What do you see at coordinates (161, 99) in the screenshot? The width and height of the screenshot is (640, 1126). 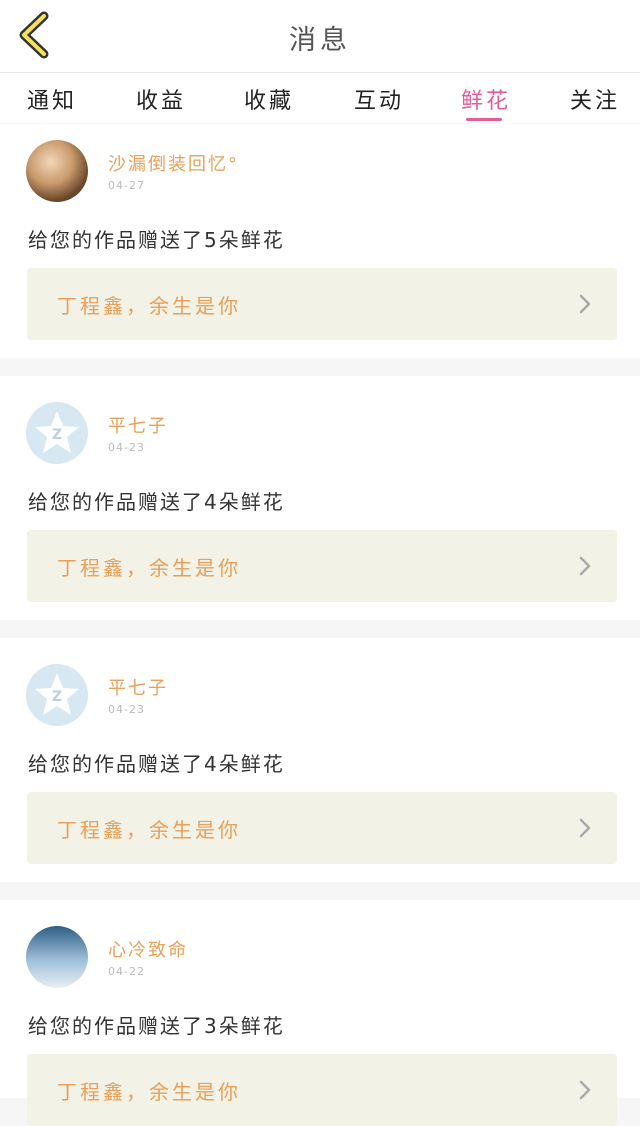 I see `tab-earnings: 收益` at bounding box center [161, 99].